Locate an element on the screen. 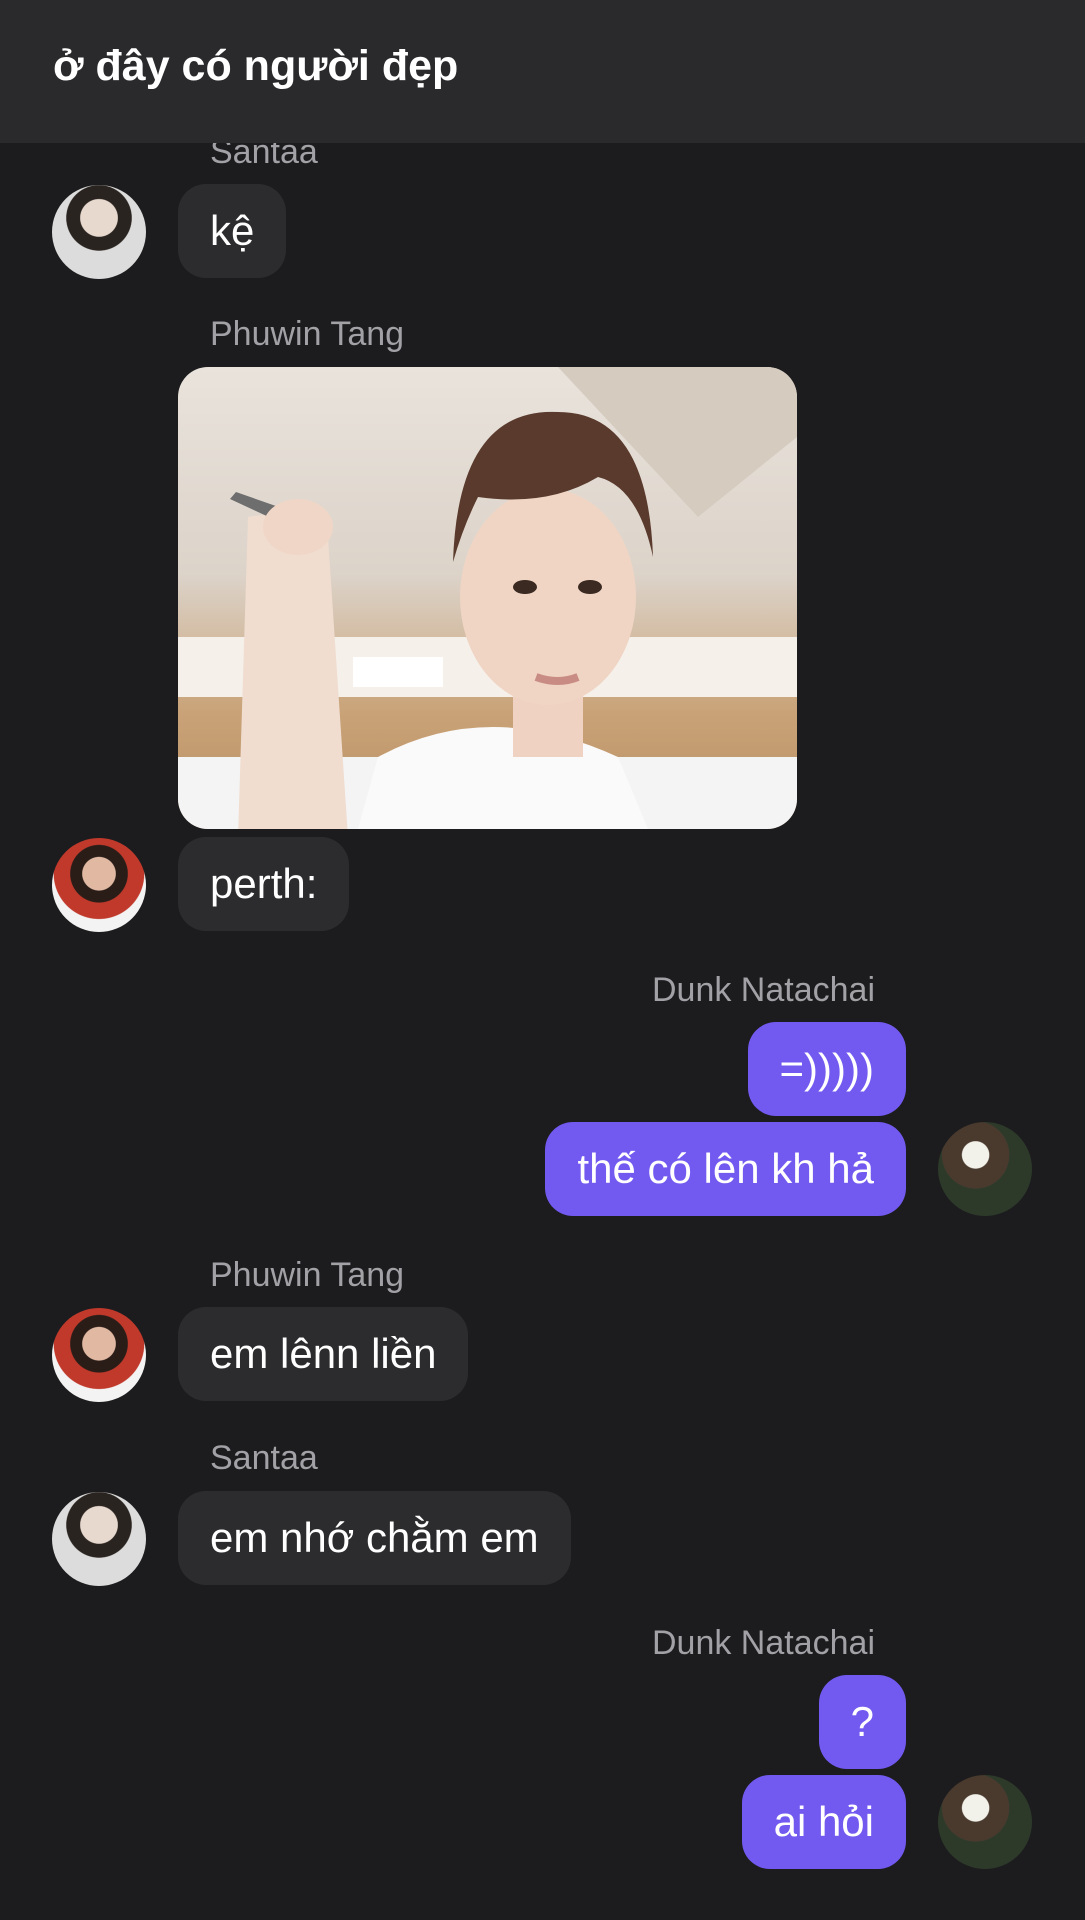 The image size is (1085, 1920). message-bubble-outgoing: =))))) is located at coordinates (826, 1069).